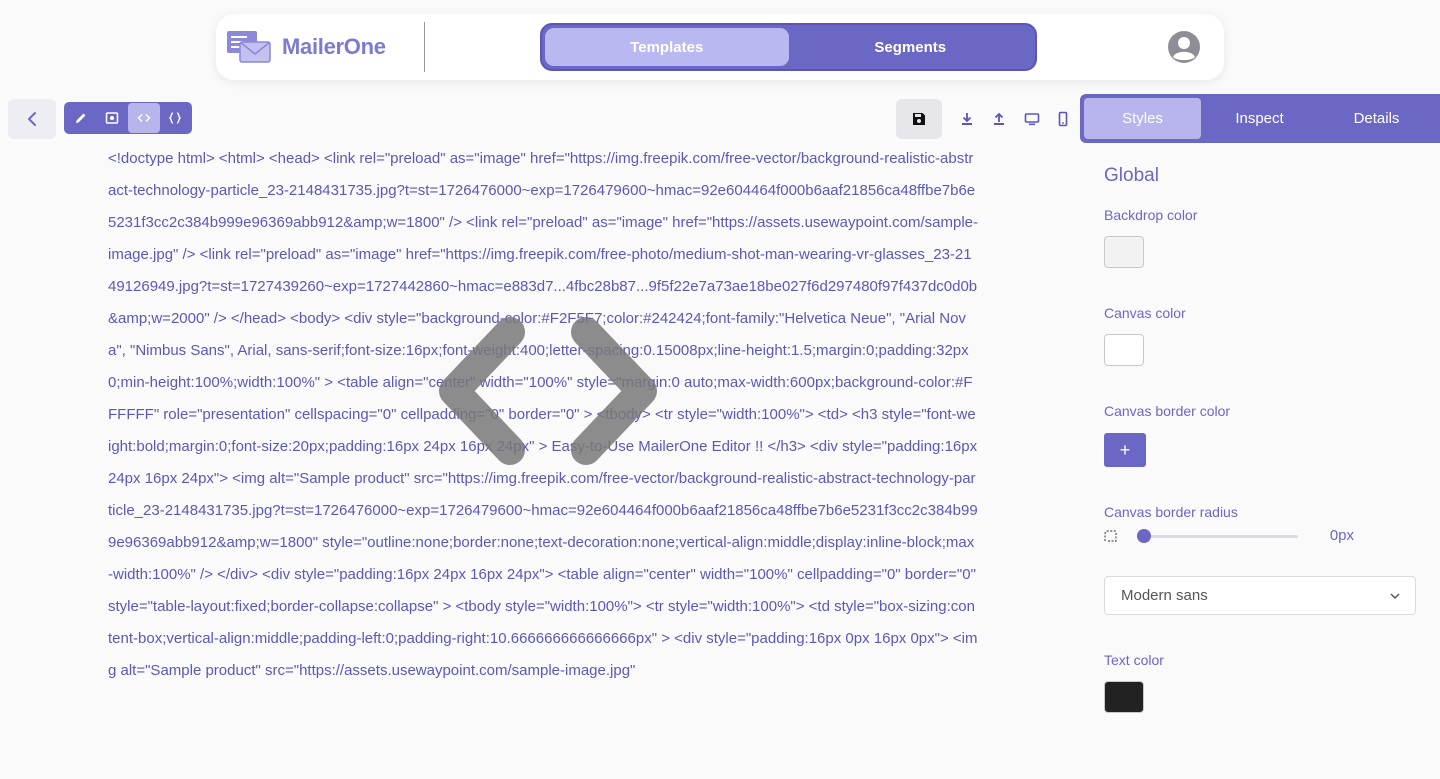 Image resolution: width=1440 pixels, height=779 pixels. What do you see at coordinates (911, 47) in the screenshot?
I see `tab-segments: Segments` at bounding box center [911, 47].